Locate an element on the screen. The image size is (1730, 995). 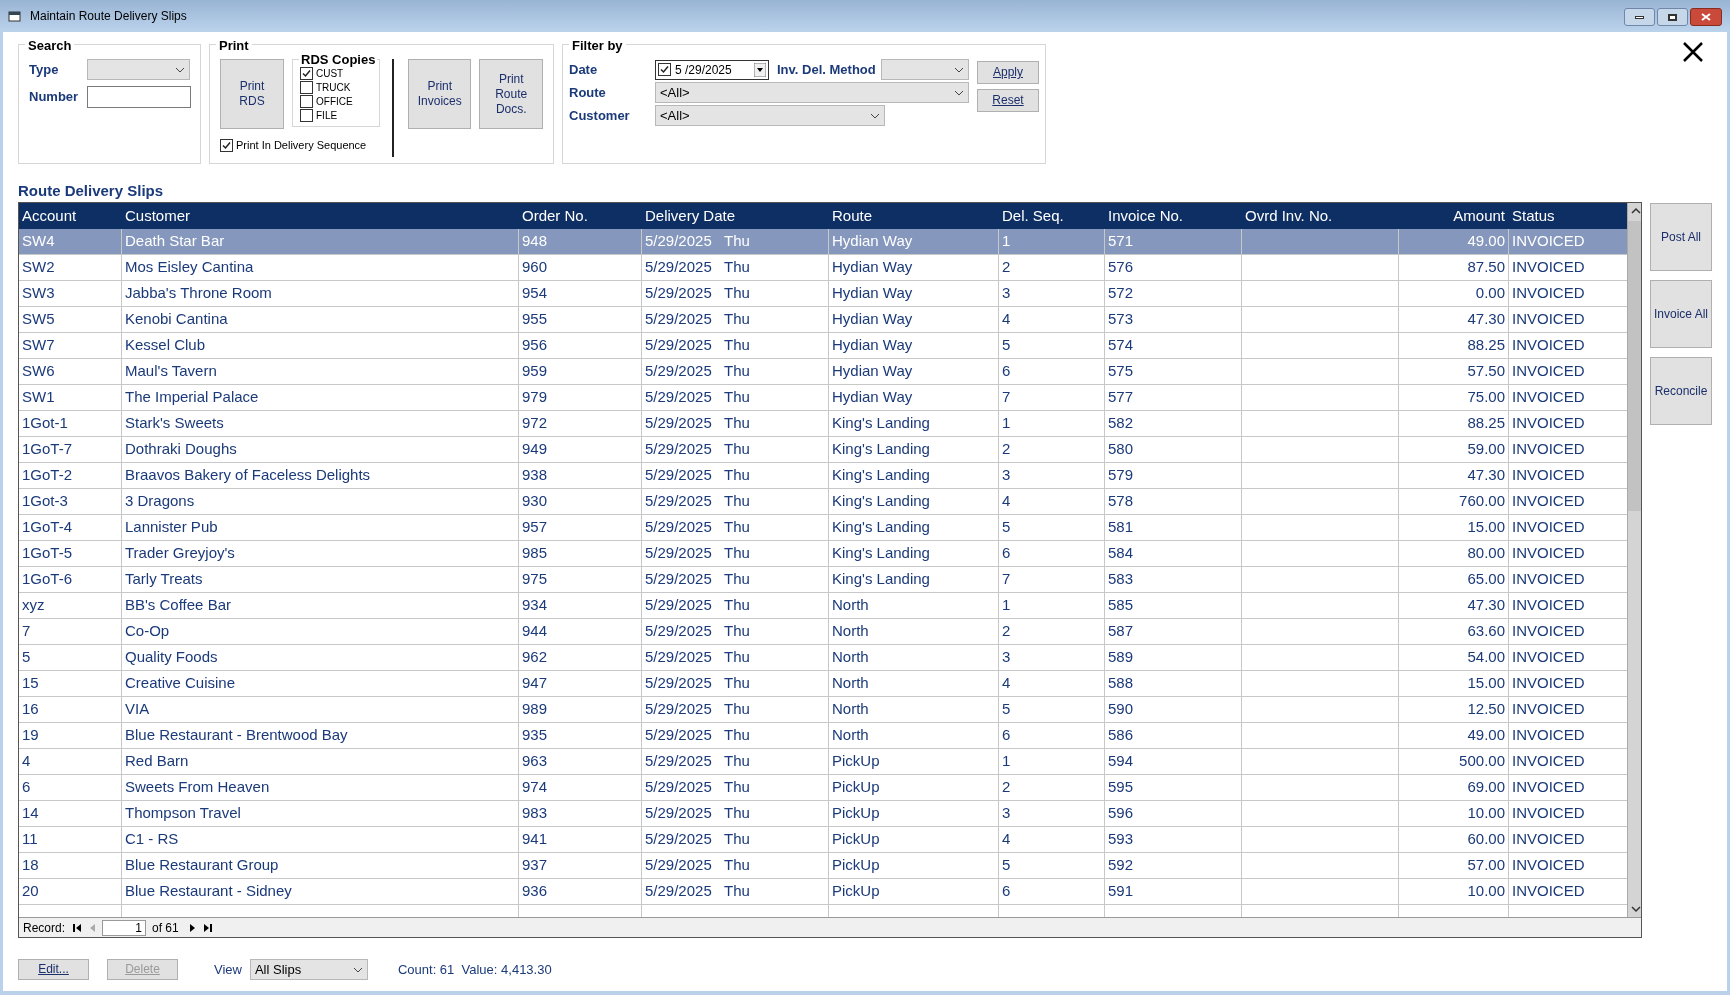
table-cell-text: 957 is located at coordinates (535, 527).